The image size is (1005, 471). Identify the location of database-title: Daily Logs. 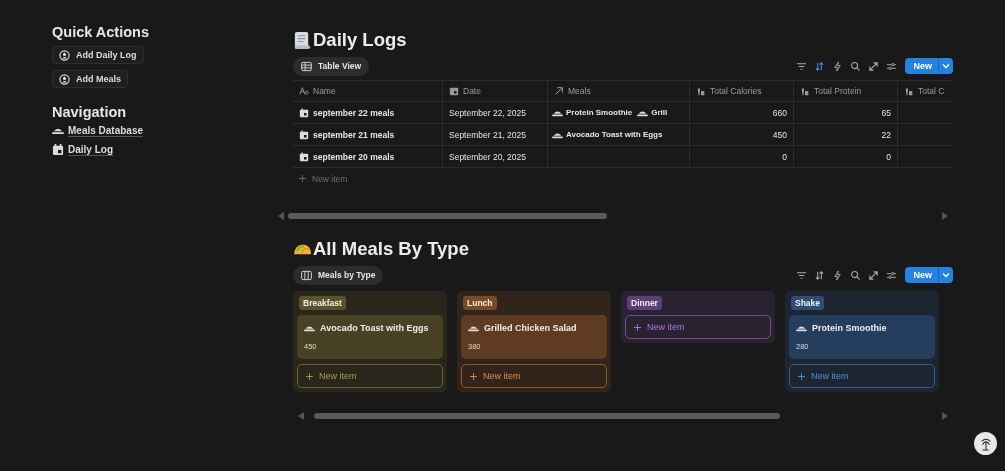
(360, 40).